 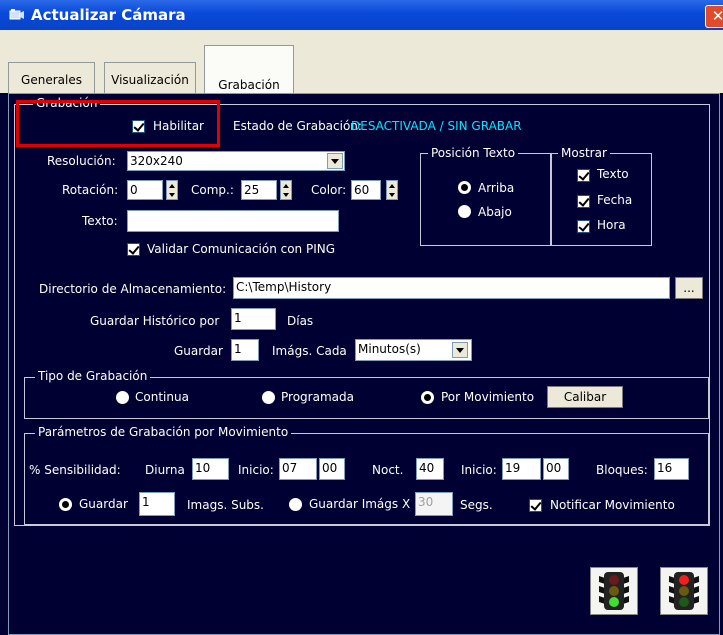 I want to click on storage-dir-input: C:\Temp\History, so click(x=451, y=288).